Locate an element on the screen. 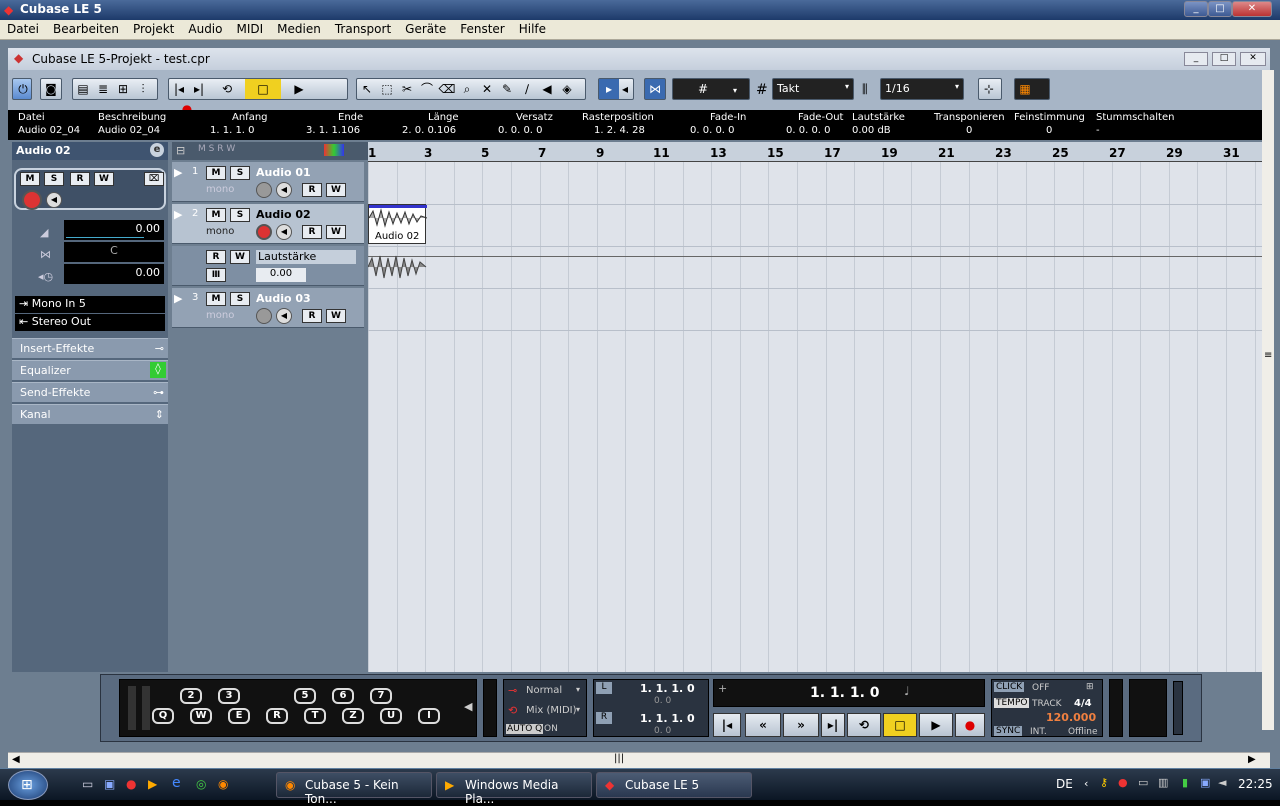 The width and height of the screenshot is (1280, 806). tray-volume-icon: ◄ is located at coordinates (1222, 782).